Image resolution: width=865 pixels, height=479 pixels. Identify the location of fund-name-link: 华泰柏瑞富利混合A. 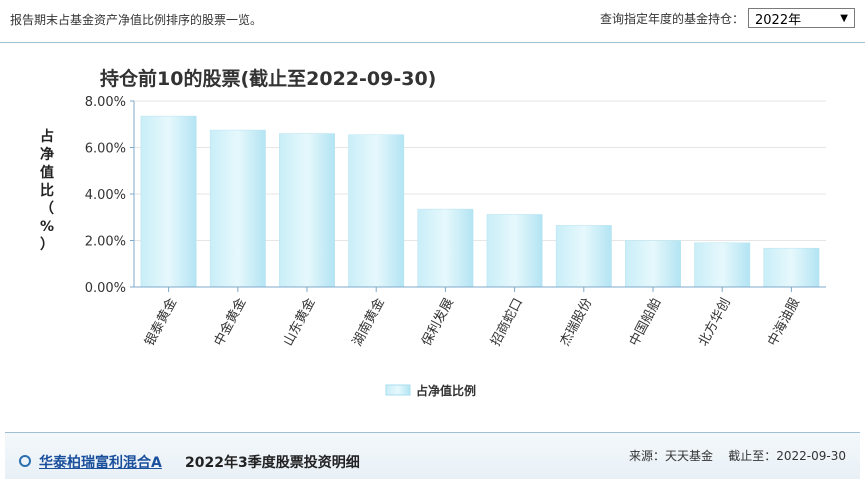
(100, 462).